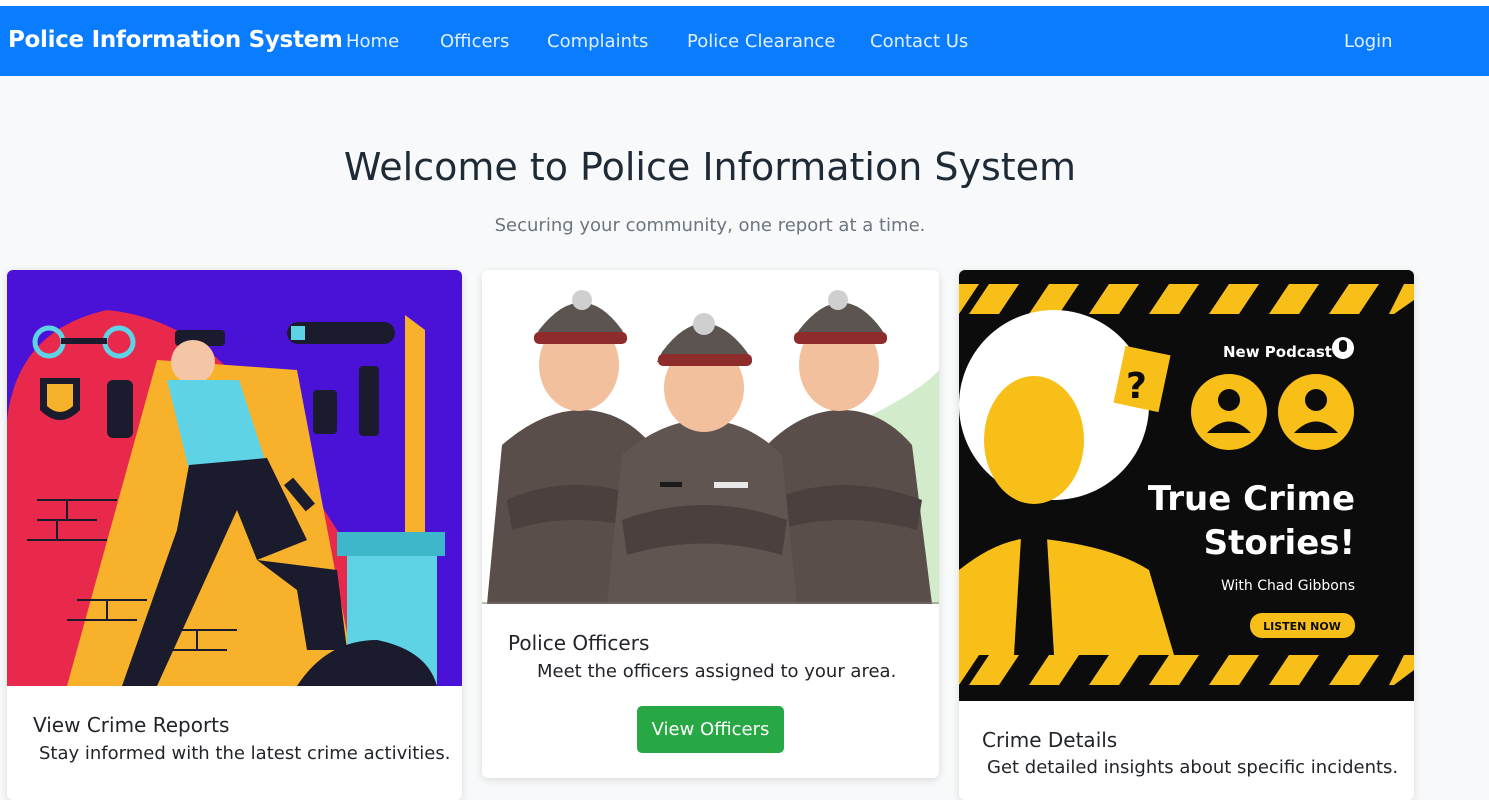 Image resolution: width=1489 pixels, height=800 pixels. I want to click on nav-link-complaints: Complaints, so click(597, 41).